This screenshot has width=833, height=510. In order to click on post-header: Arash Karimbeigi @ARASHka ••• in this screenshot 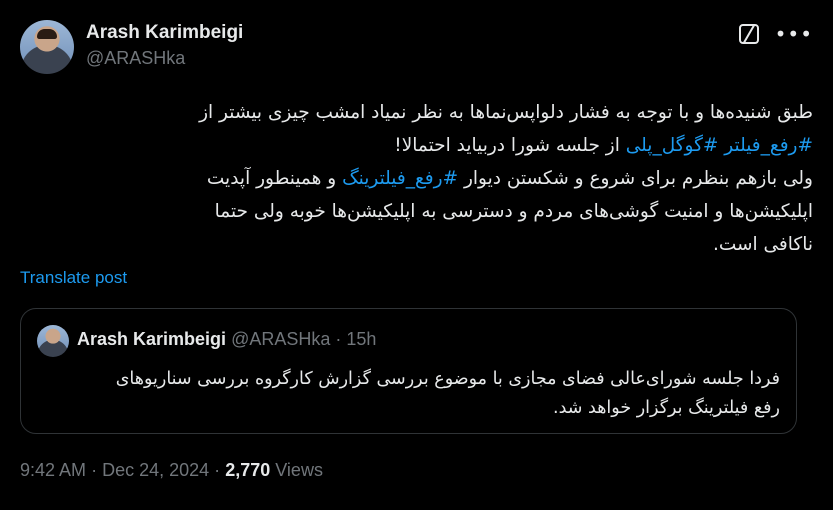, I will do `click(416, 48)`.